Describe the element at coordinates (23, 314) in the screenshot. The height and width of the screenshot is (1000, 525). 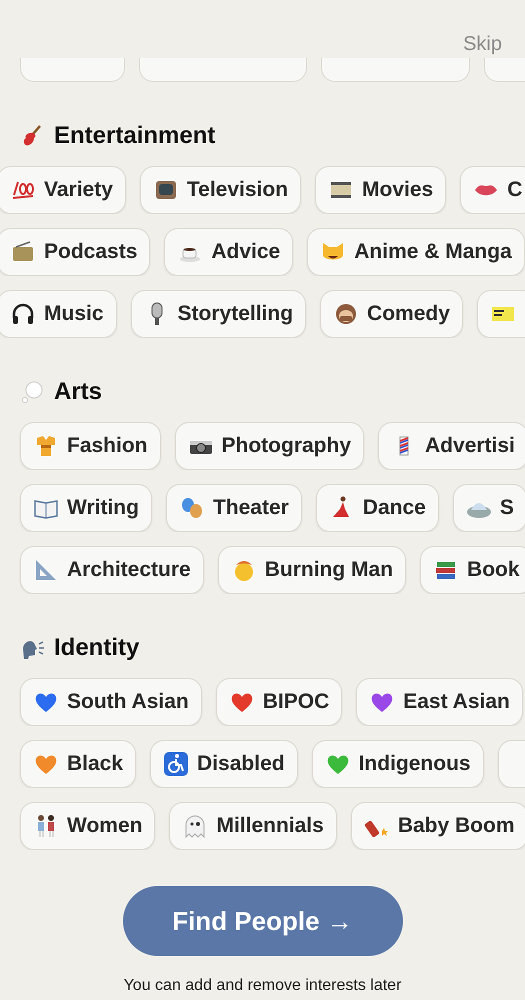
I see `headphones-icon` at that location.